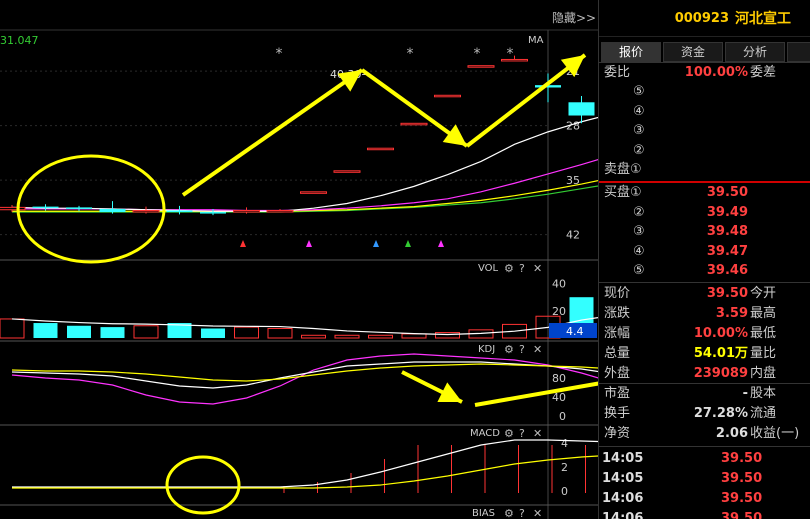  I want to click on macd-tick-label: 2, so click(564, 467).